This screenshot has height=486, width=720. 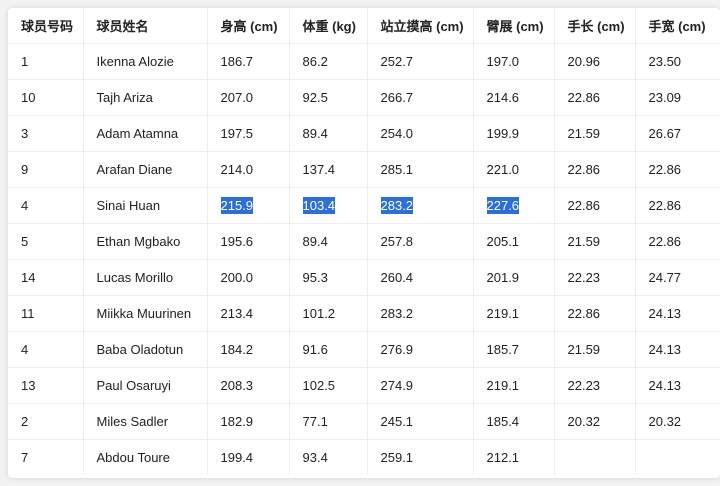 What do you see at coordinates (420, 97) in the screenshot?
I see `table-cell: 266.7` at bounding box center [420, 97].